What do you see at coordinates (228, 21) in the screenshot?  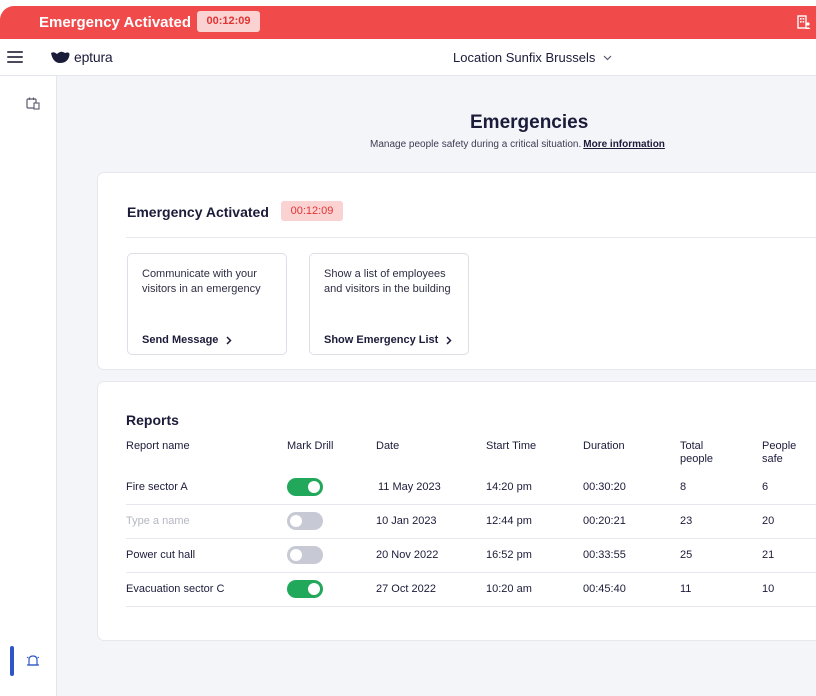 I see `banner-timer: 00:12:09` at bounding box center [228, 21].